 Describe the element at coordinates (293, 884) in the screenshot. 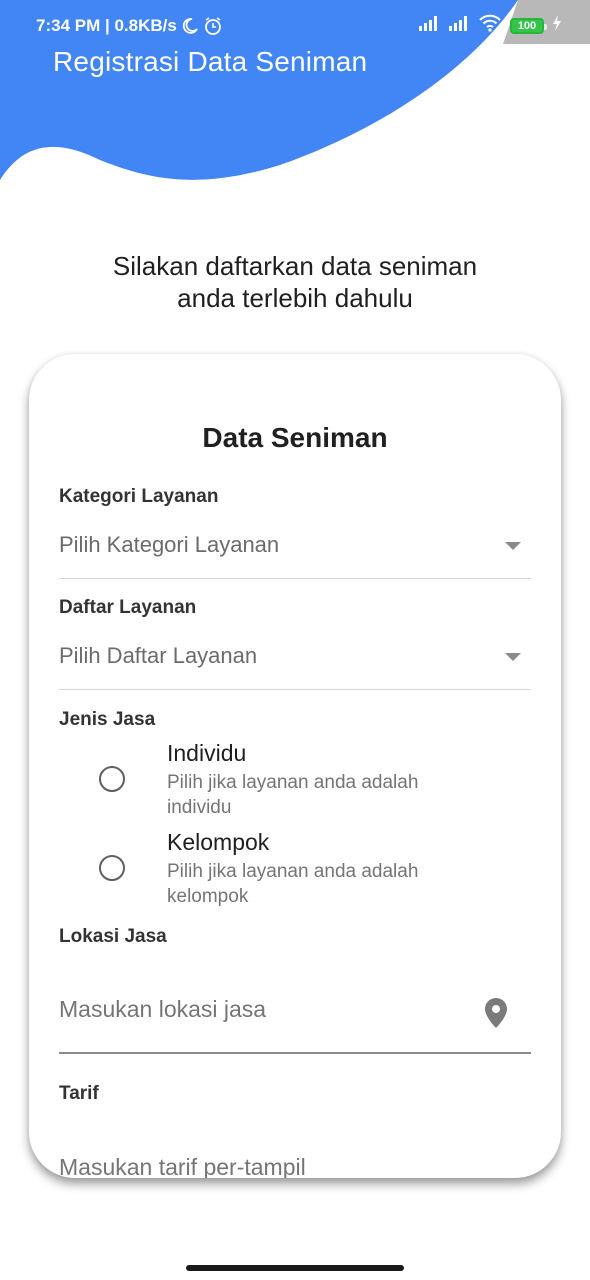

I see `radio-option-subtitle: Pilih jika layanan anda adalah kelompok` at that location.